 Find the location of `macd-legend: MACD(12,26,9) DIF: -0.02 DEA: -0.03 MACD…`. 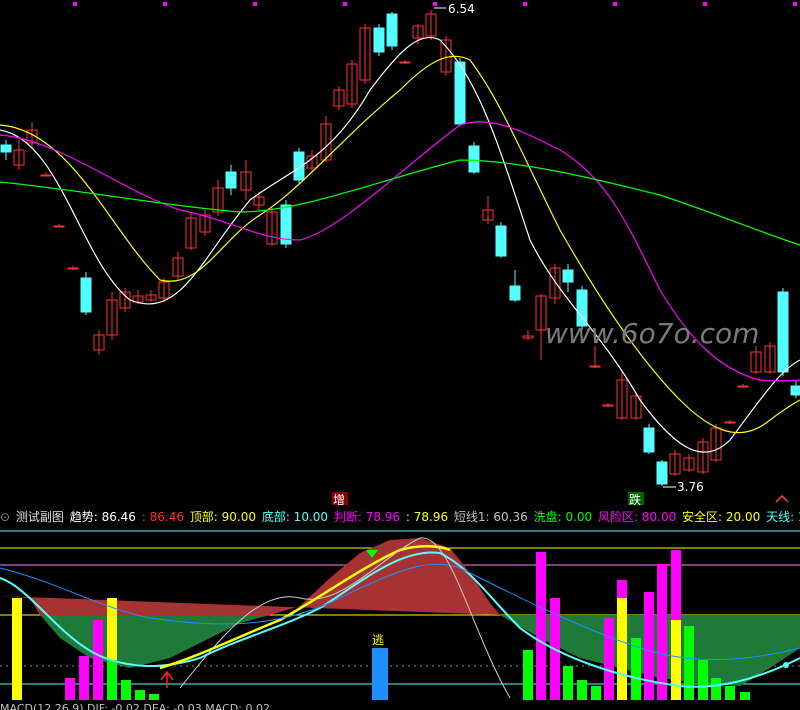

macd-legend: MACD(12,26,9) DIF: -0.02 DEA: -0.03 MACD… is located at coordinates (135, 706).